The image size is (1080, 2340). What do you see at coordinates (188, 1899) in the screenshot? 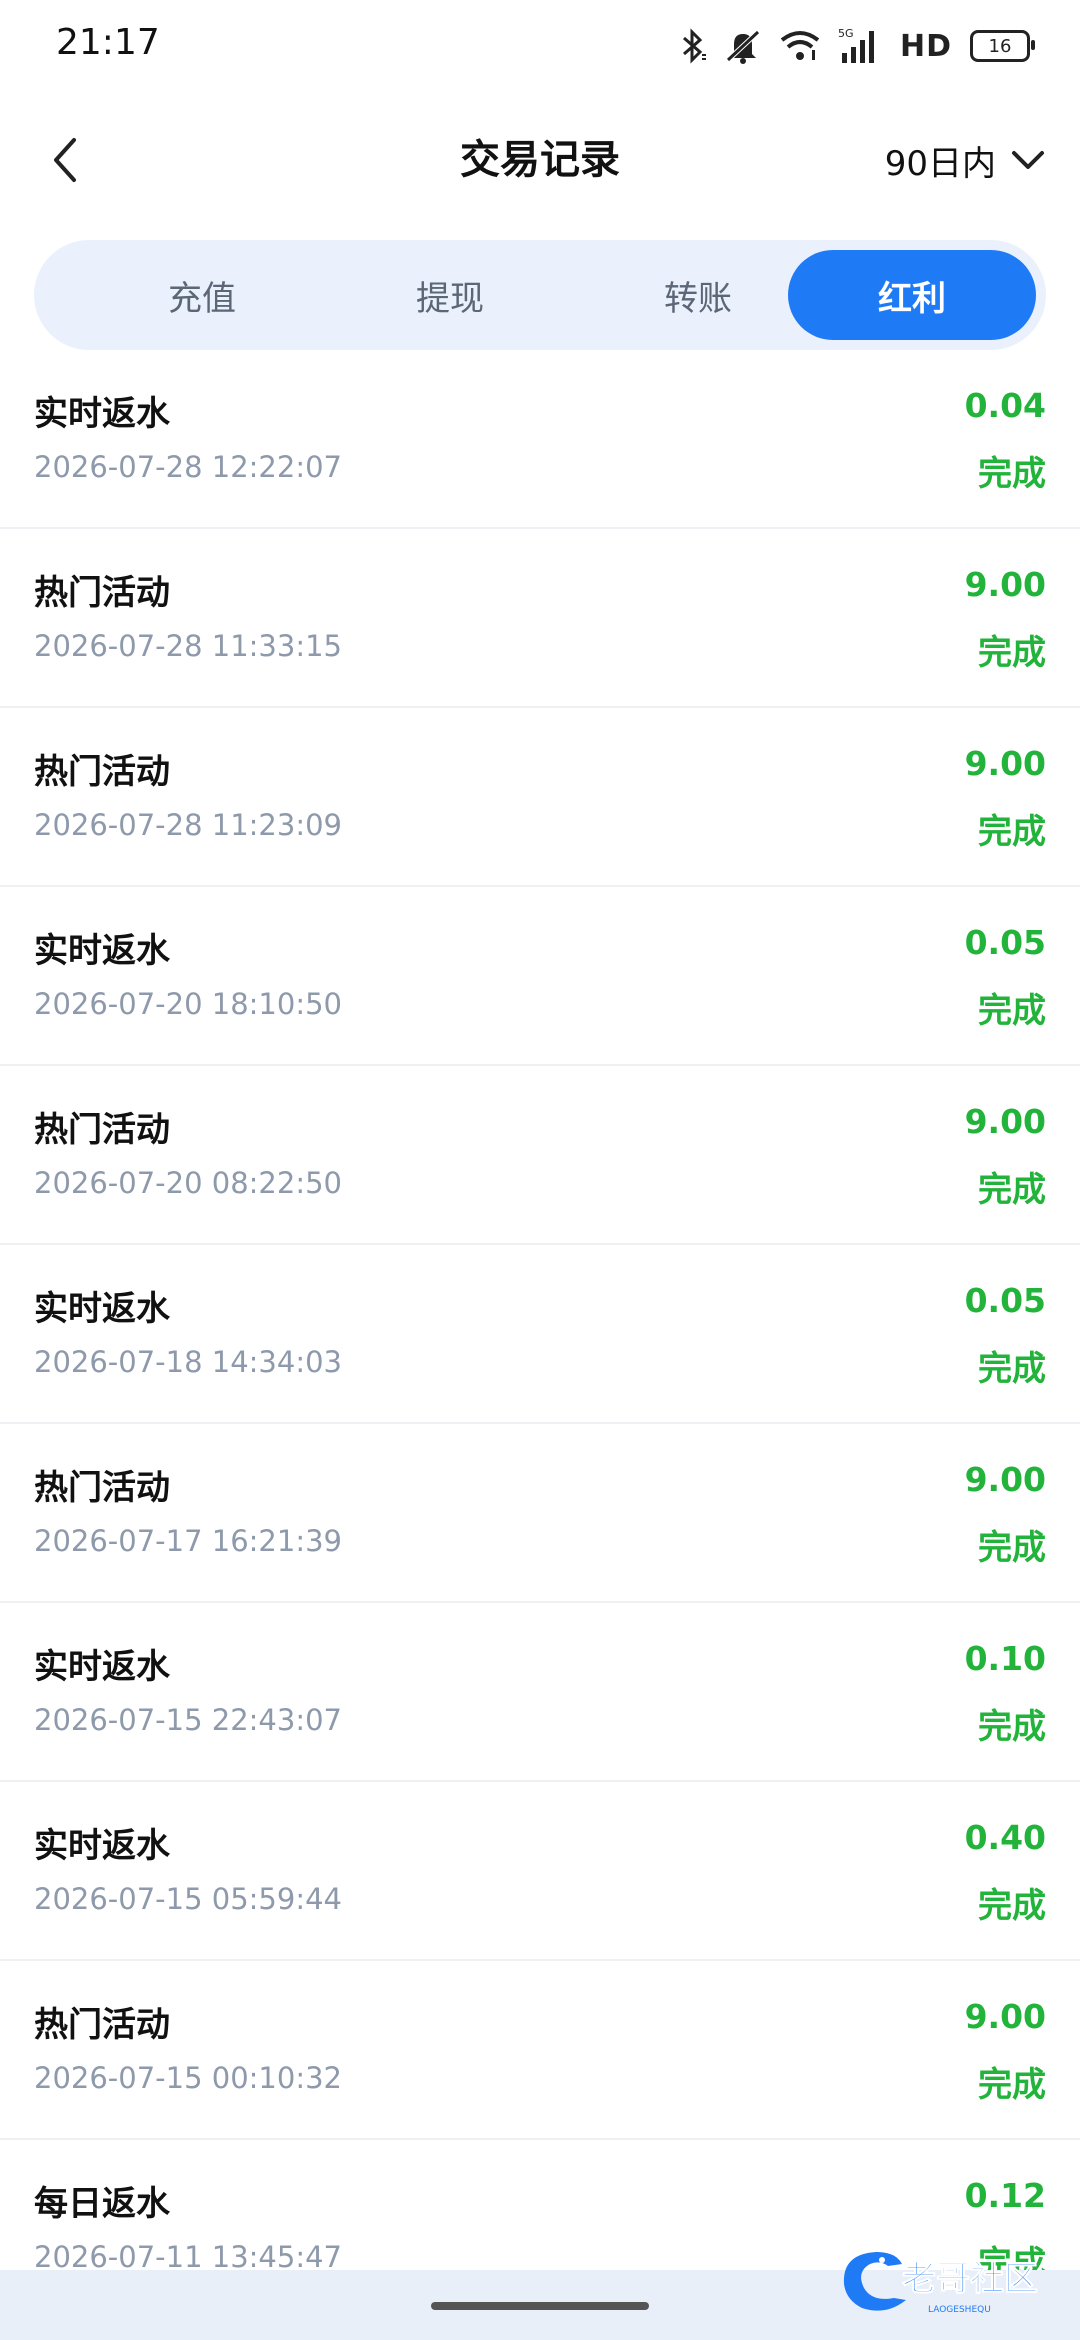
I see `record-date: 2026-07-15 05:59:44` at bounding box center [188, 1899].